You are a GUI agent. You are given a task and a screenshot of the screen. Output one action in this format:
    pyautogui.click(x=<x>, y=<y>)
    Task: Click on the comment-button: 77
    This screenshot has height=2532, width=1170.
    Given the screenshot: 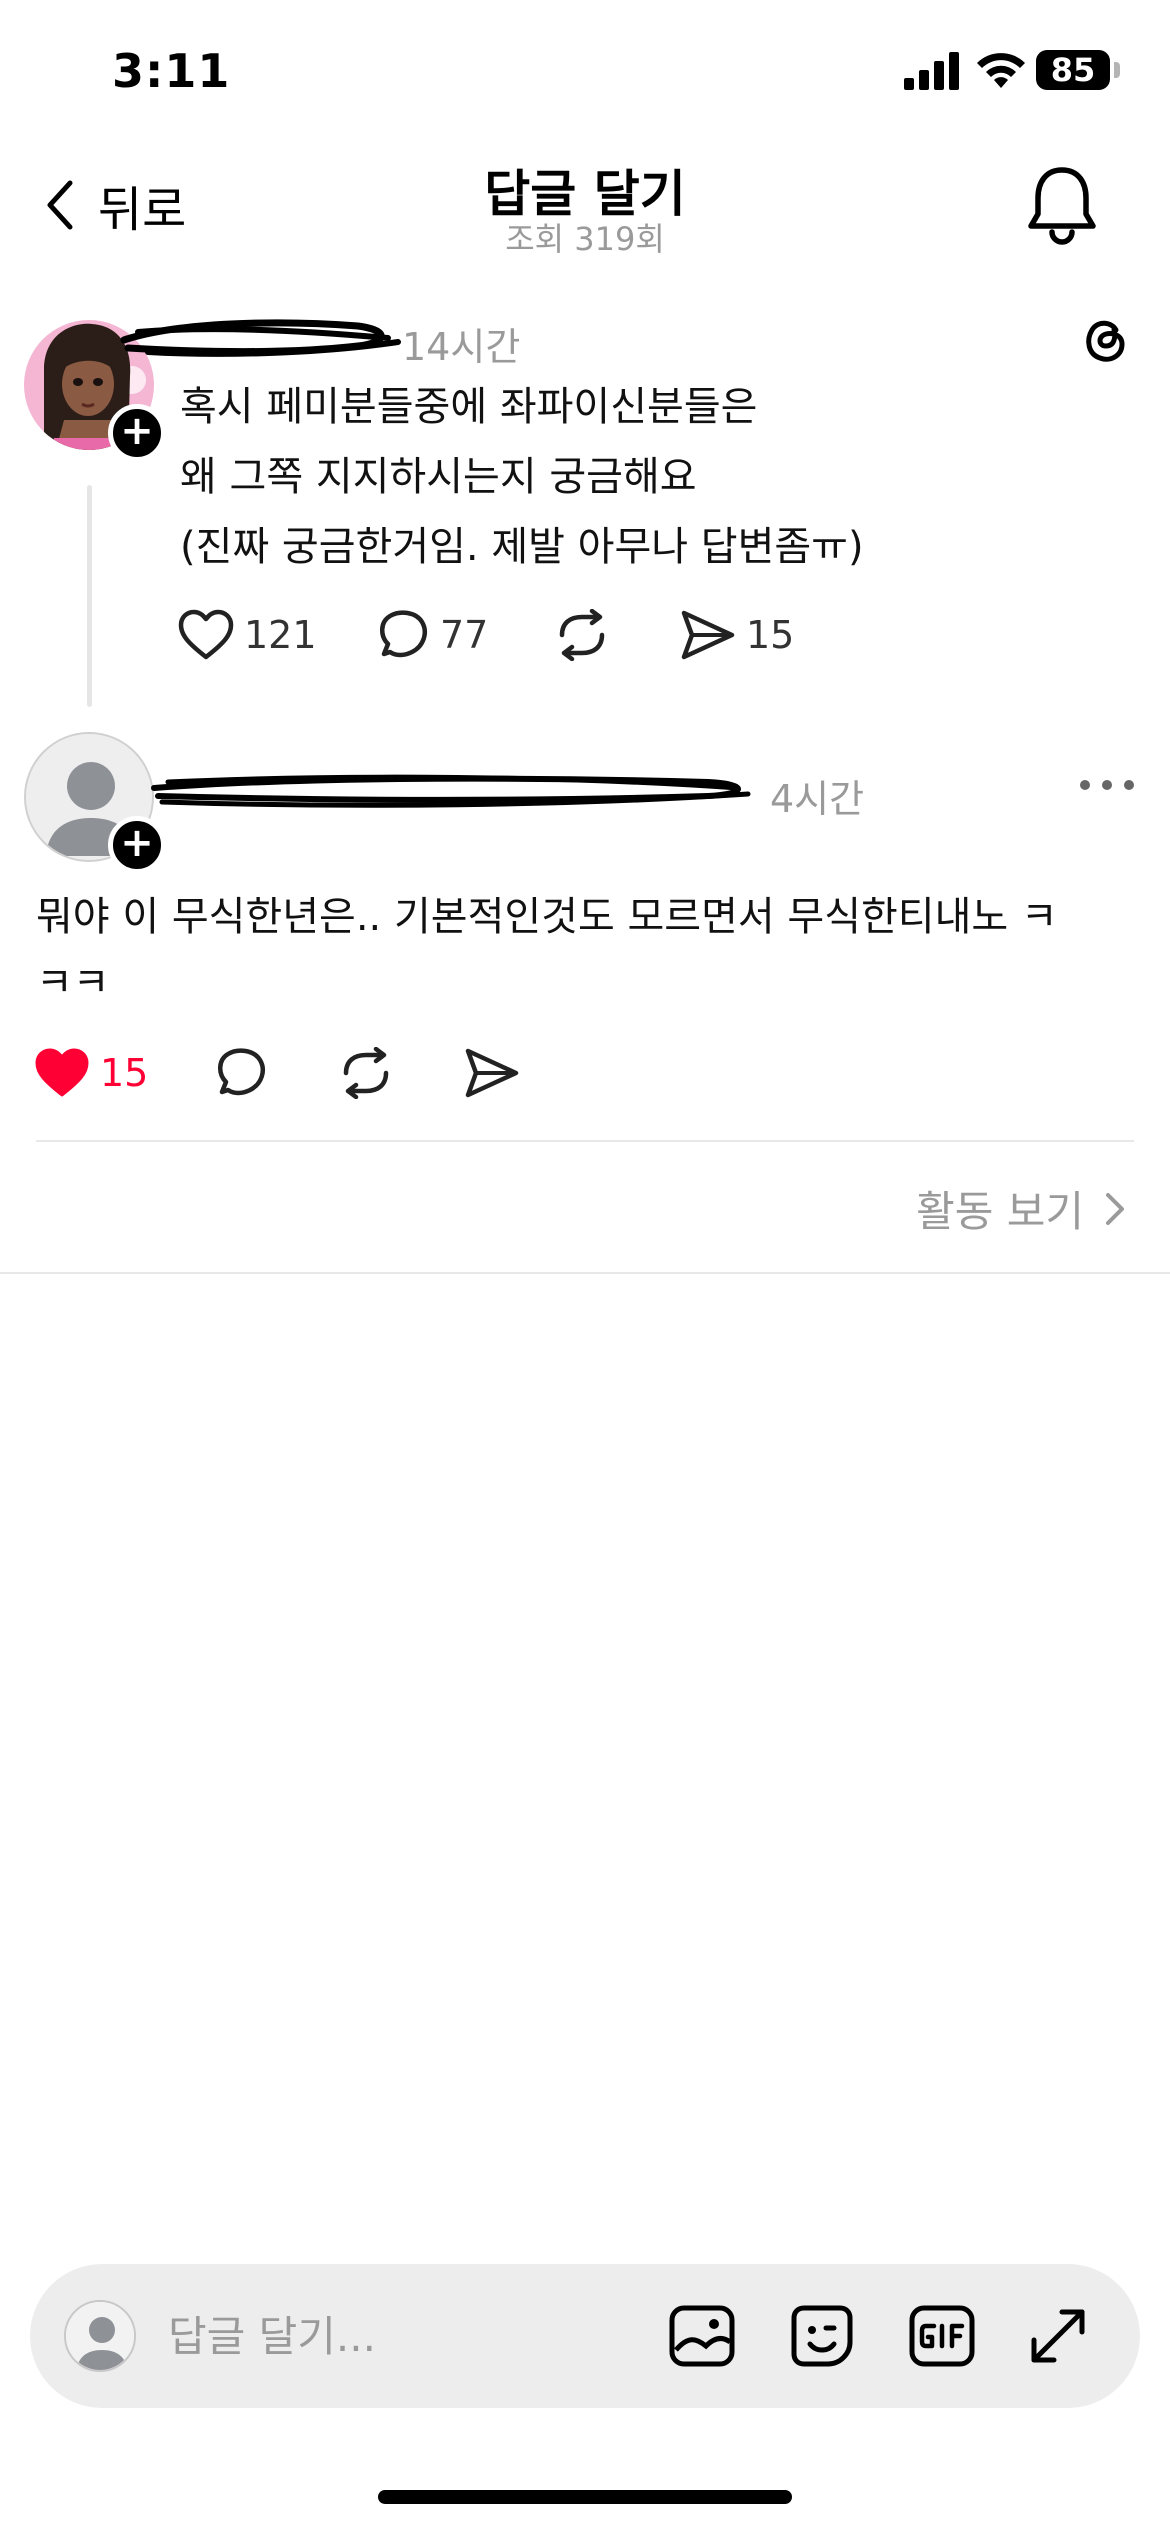 What is the action you would take?
    pyautogui.click(x=464, y=635)
    